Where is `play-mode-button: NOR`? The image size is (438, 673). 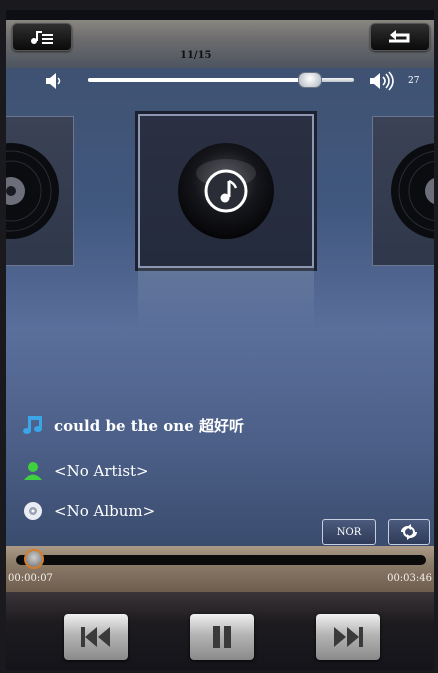 play-mode-button: NOR is located at coordinates (349, 532).